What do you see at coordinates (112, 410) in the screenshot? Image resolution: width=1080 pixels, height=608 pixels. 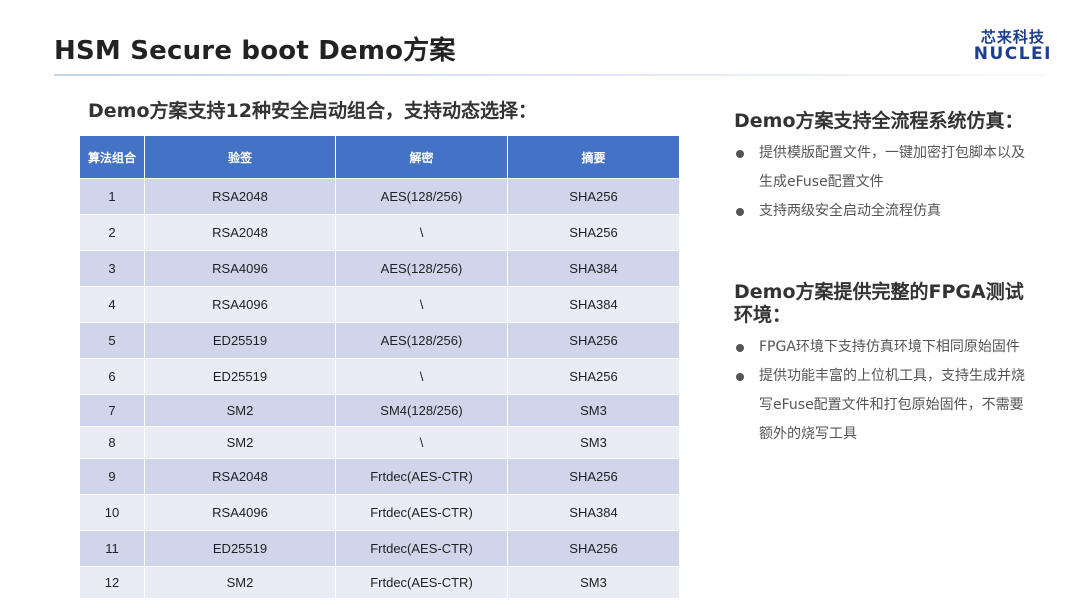 I see `cell-combo: 7` at bounding box center [112, 410].